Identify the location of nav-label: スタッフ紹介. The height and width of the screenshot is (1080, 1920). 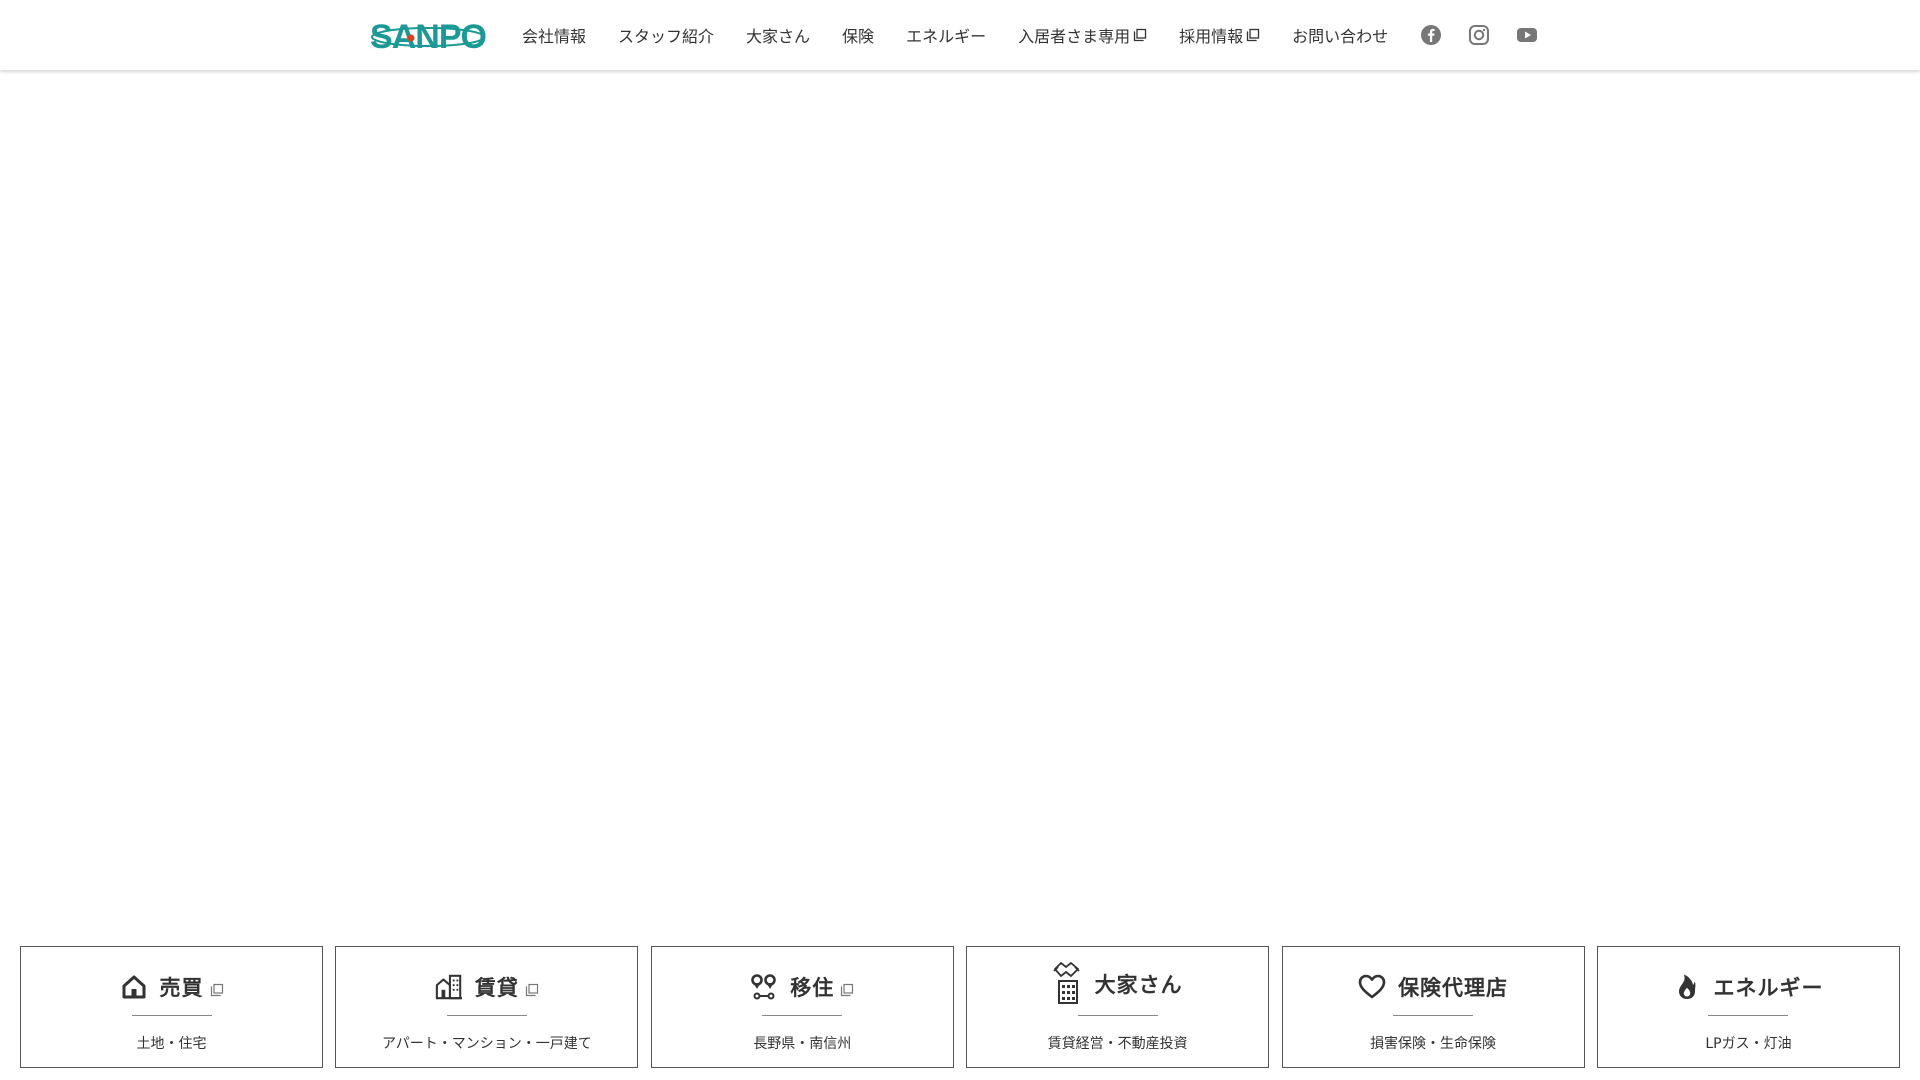
(666, 36).